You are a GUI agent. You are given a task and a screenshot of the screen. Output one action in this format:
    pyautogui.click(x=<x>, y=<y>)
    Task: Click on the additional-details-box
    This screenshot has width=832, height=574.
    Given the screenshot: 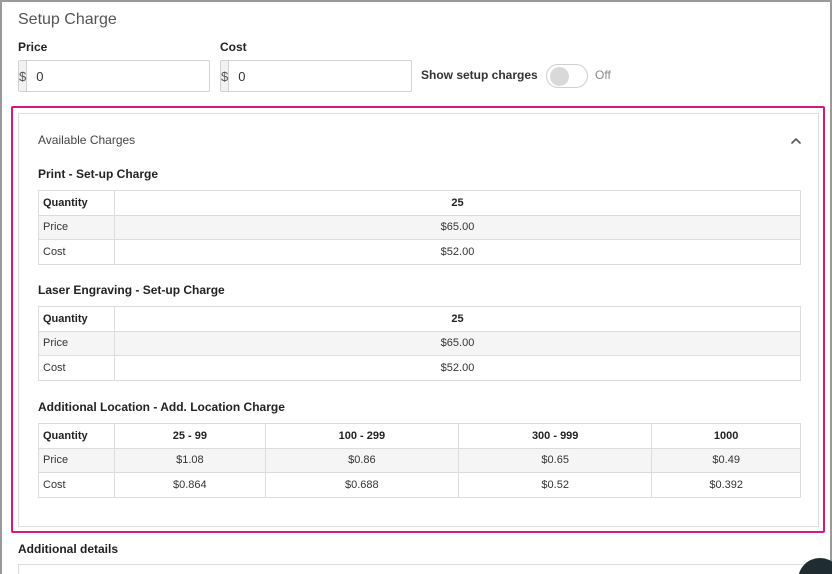 What is the action you would take?
    pyautogui.click(x=421, y=569)
    